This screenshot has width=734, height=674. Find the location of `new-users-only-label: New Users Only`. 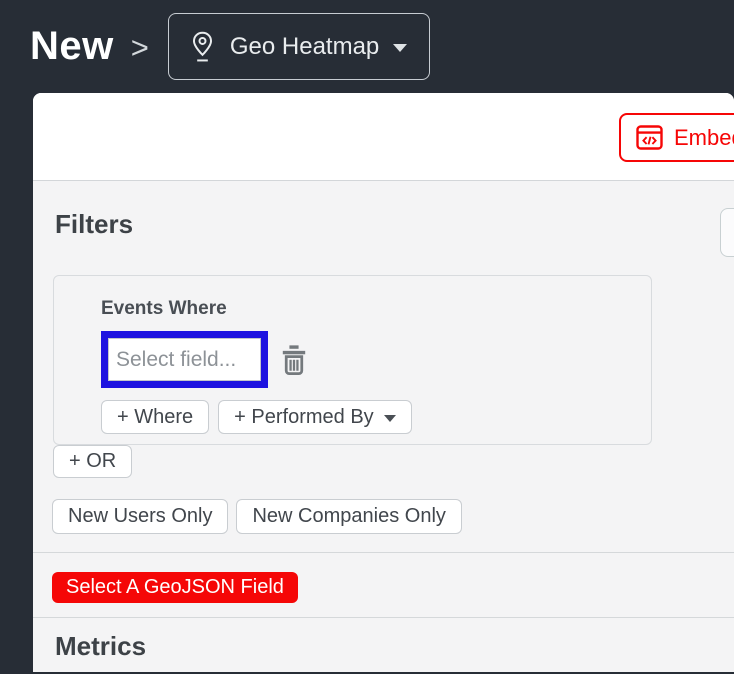

new-users-only-label: New Users Only is located at coordinates (140, 516).